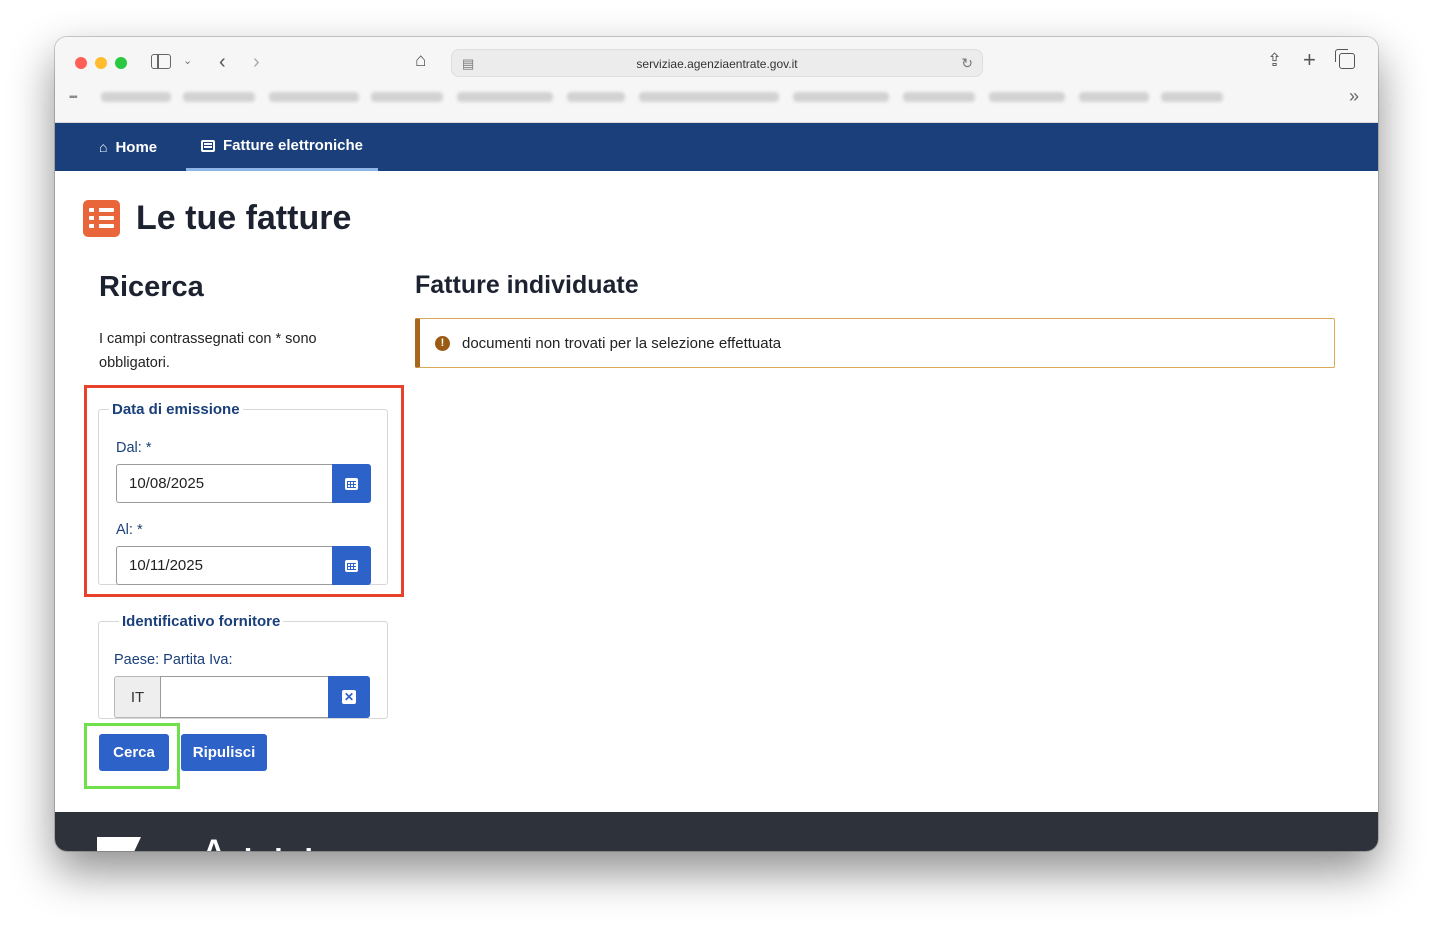 The width and height of the screenshot is (1434, 926). What do you see at coordinates (136, 147) in the screenshot?
I see `nav-home-label: Home` at bounding box center [136, 147].